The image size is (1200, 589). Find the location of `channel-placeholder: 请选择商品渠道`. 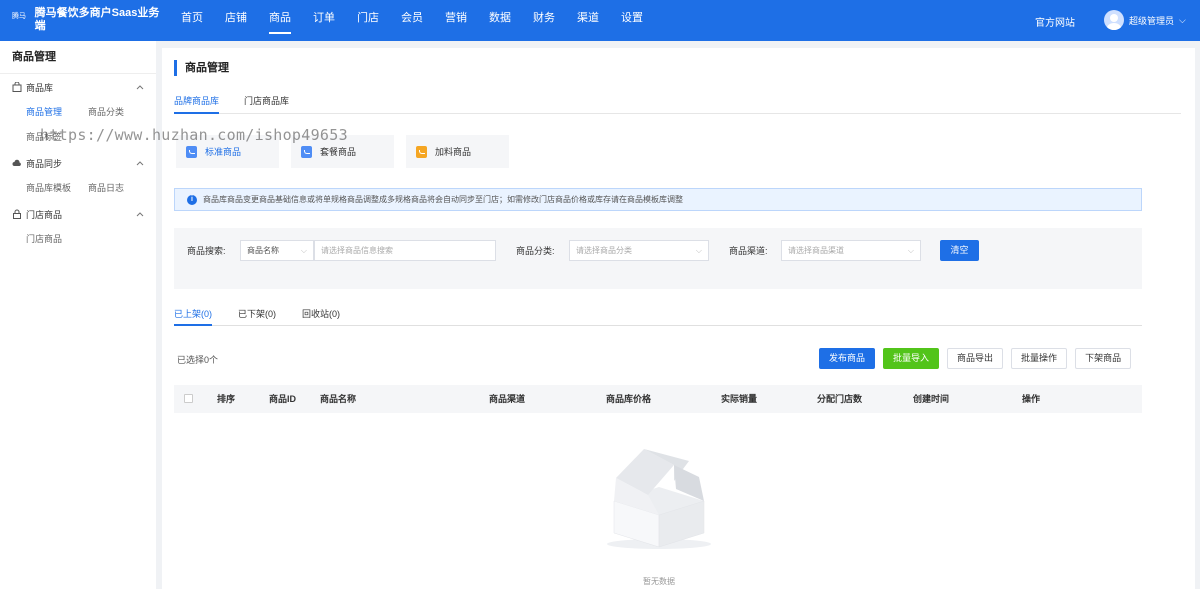

channel-placeholder: 请选择商品渠道 is located at coordinates (816, 250).